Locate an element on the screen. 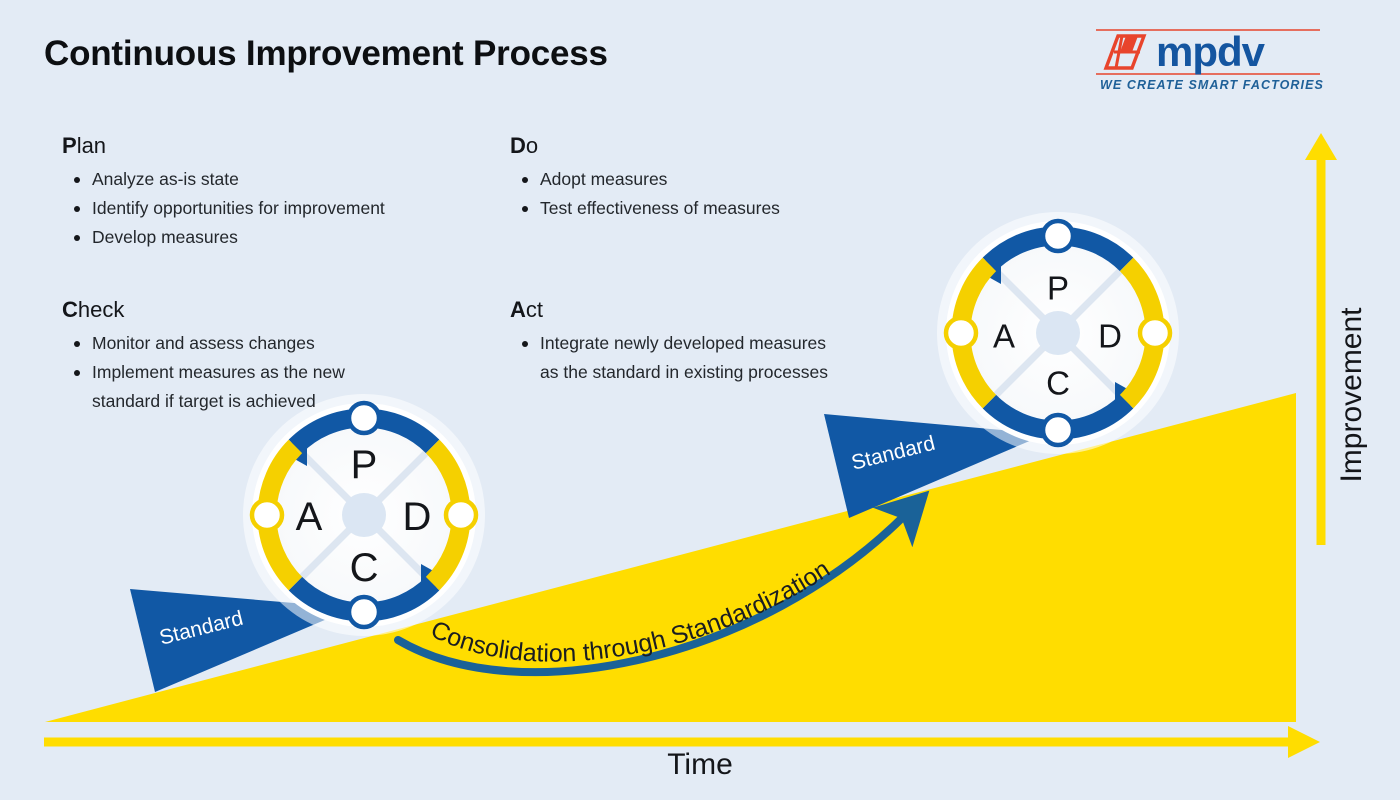  list-item: Analyze as-is state is located at coordinates (283, 179).